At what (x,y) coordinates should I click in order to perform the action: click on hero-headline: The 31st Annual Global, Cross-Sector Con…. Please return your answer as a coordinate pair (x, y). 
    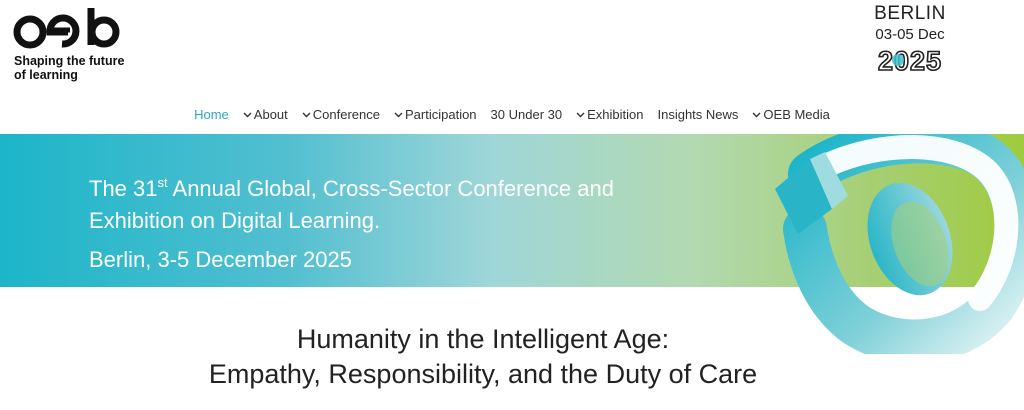
    Looking at the image, I should click on (351, 204).